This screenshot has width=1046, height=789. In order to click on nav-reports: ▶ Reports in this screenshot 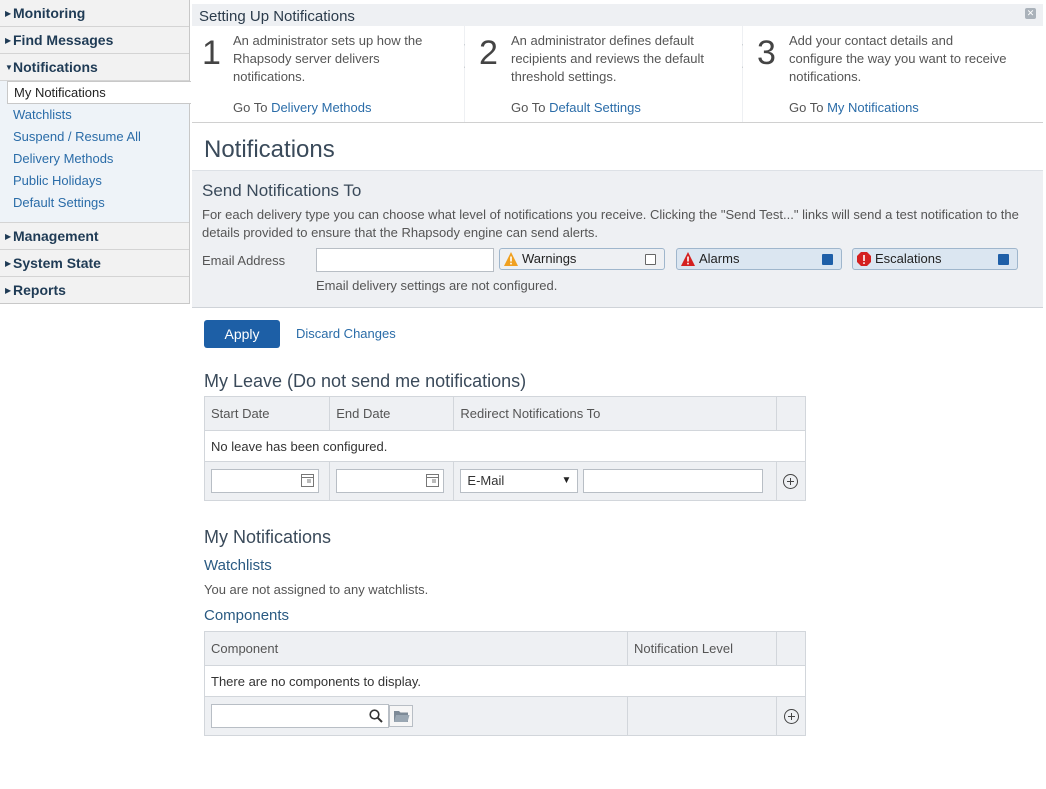, I will do `click(94, 290)`.